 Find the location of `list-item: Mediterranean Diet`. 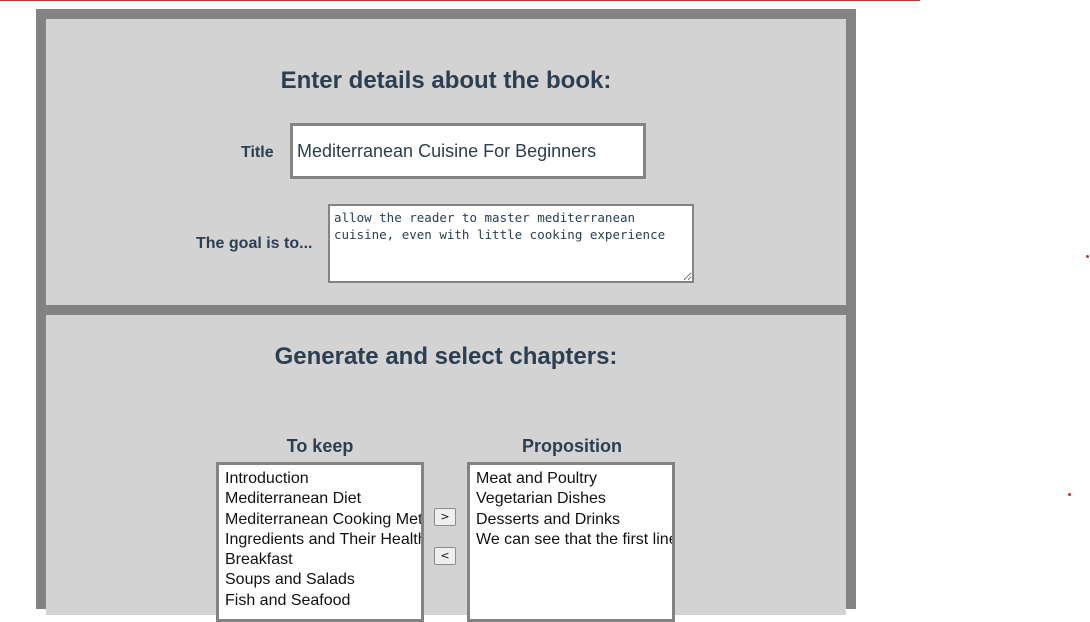

list-item: Mediterranean Diet is located at coordinates (323, 499).